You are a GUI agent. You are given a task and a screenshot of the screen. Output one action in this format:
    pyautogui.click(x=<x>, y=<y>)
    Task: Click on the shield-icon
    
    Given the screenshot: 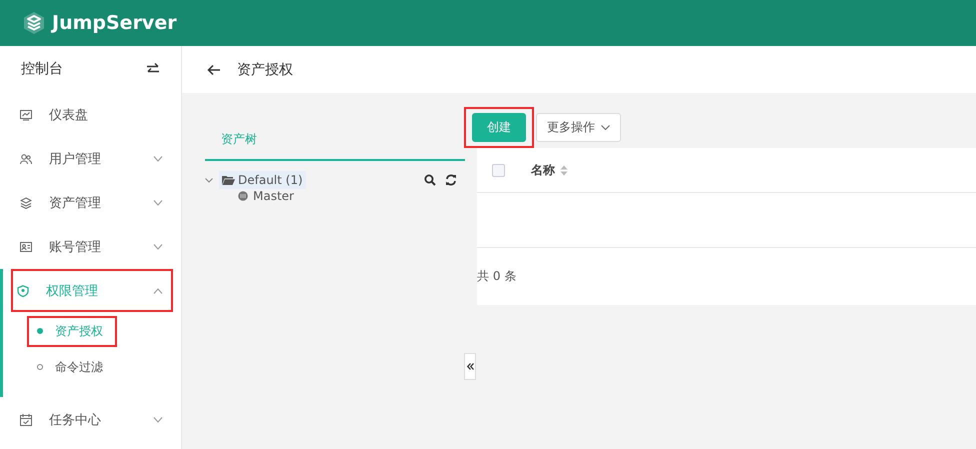 What is the action you would take?
    pyautogui.click(x=23, y=290)
    